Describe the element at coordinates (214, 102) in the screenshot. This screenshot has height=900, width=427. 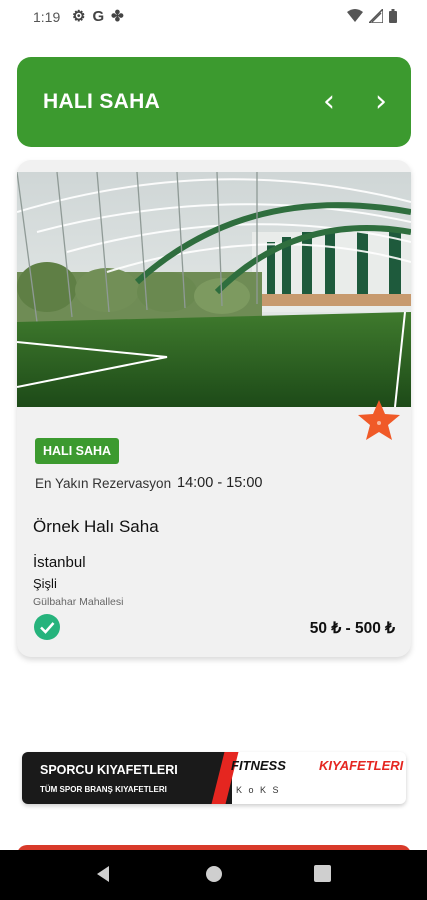
I see `category-header: HALI SAHA ‹ ›` at that location.